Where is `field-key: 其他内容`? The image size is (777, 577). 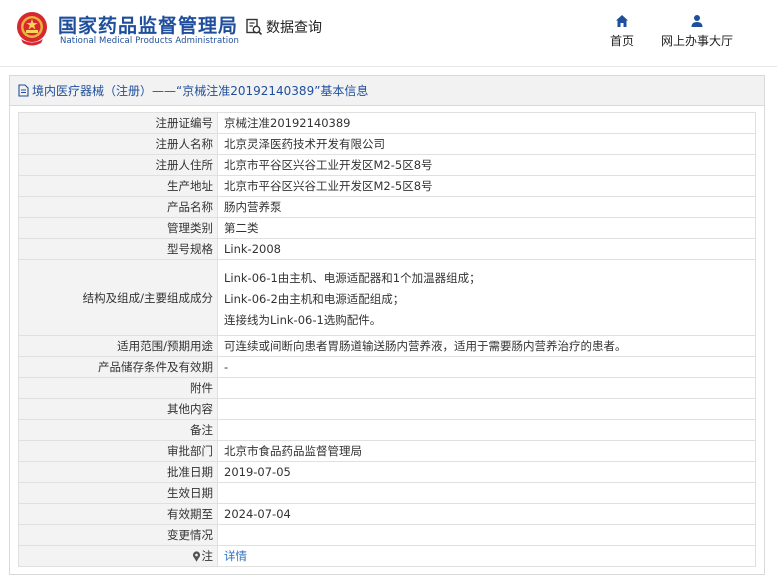
field-key: 其他内容 is located at coordinates (118, 409).